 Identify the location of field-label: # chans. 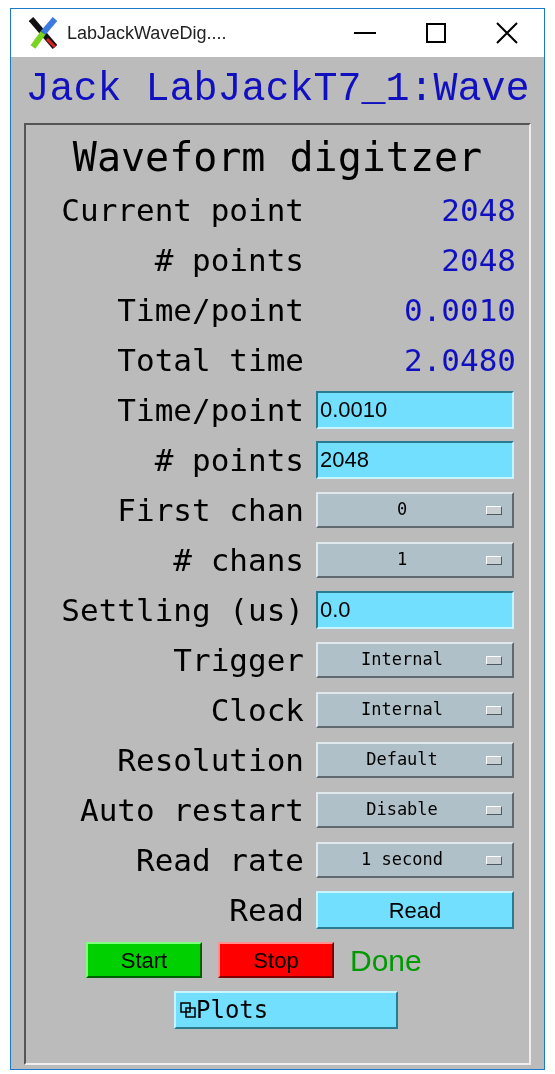
(238, 560).